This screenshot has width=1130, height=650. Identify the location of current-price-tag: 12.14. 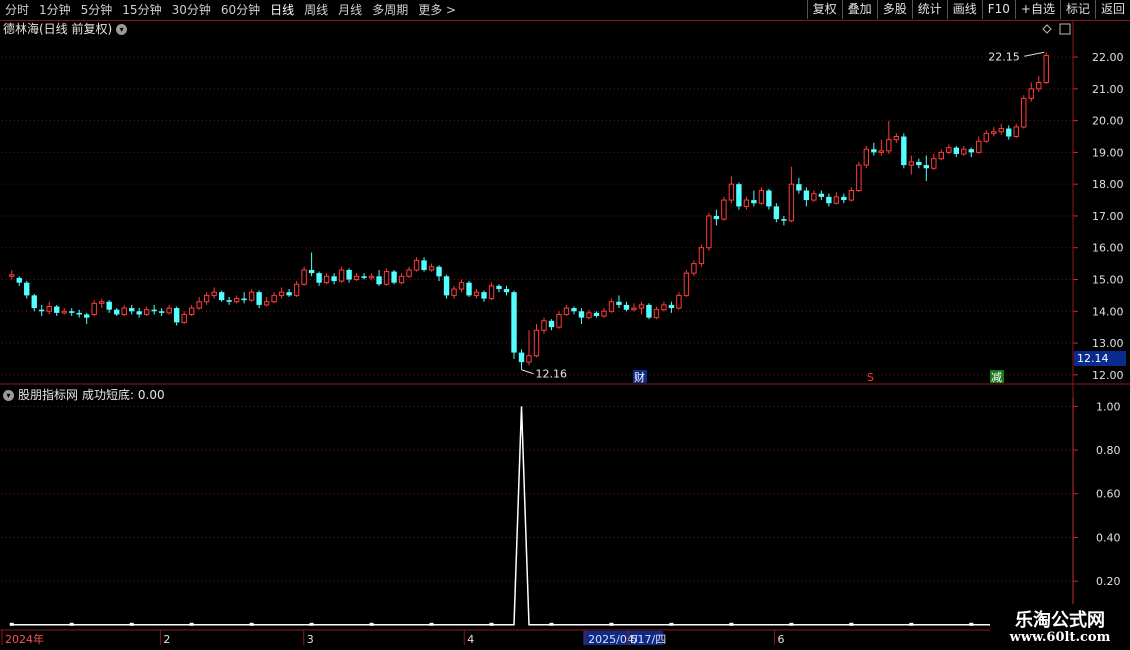
(1100, 358).